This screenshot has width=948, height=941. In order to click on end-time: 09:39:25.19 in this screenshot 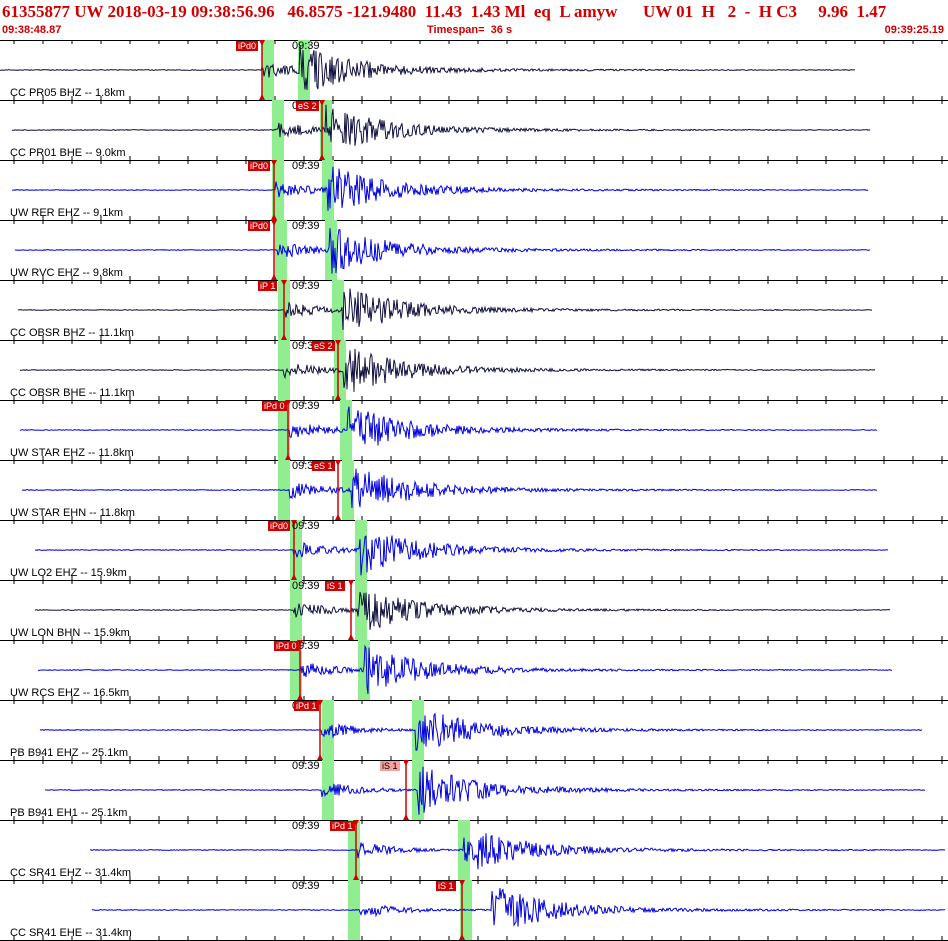, I will do `click(914, 30)`.